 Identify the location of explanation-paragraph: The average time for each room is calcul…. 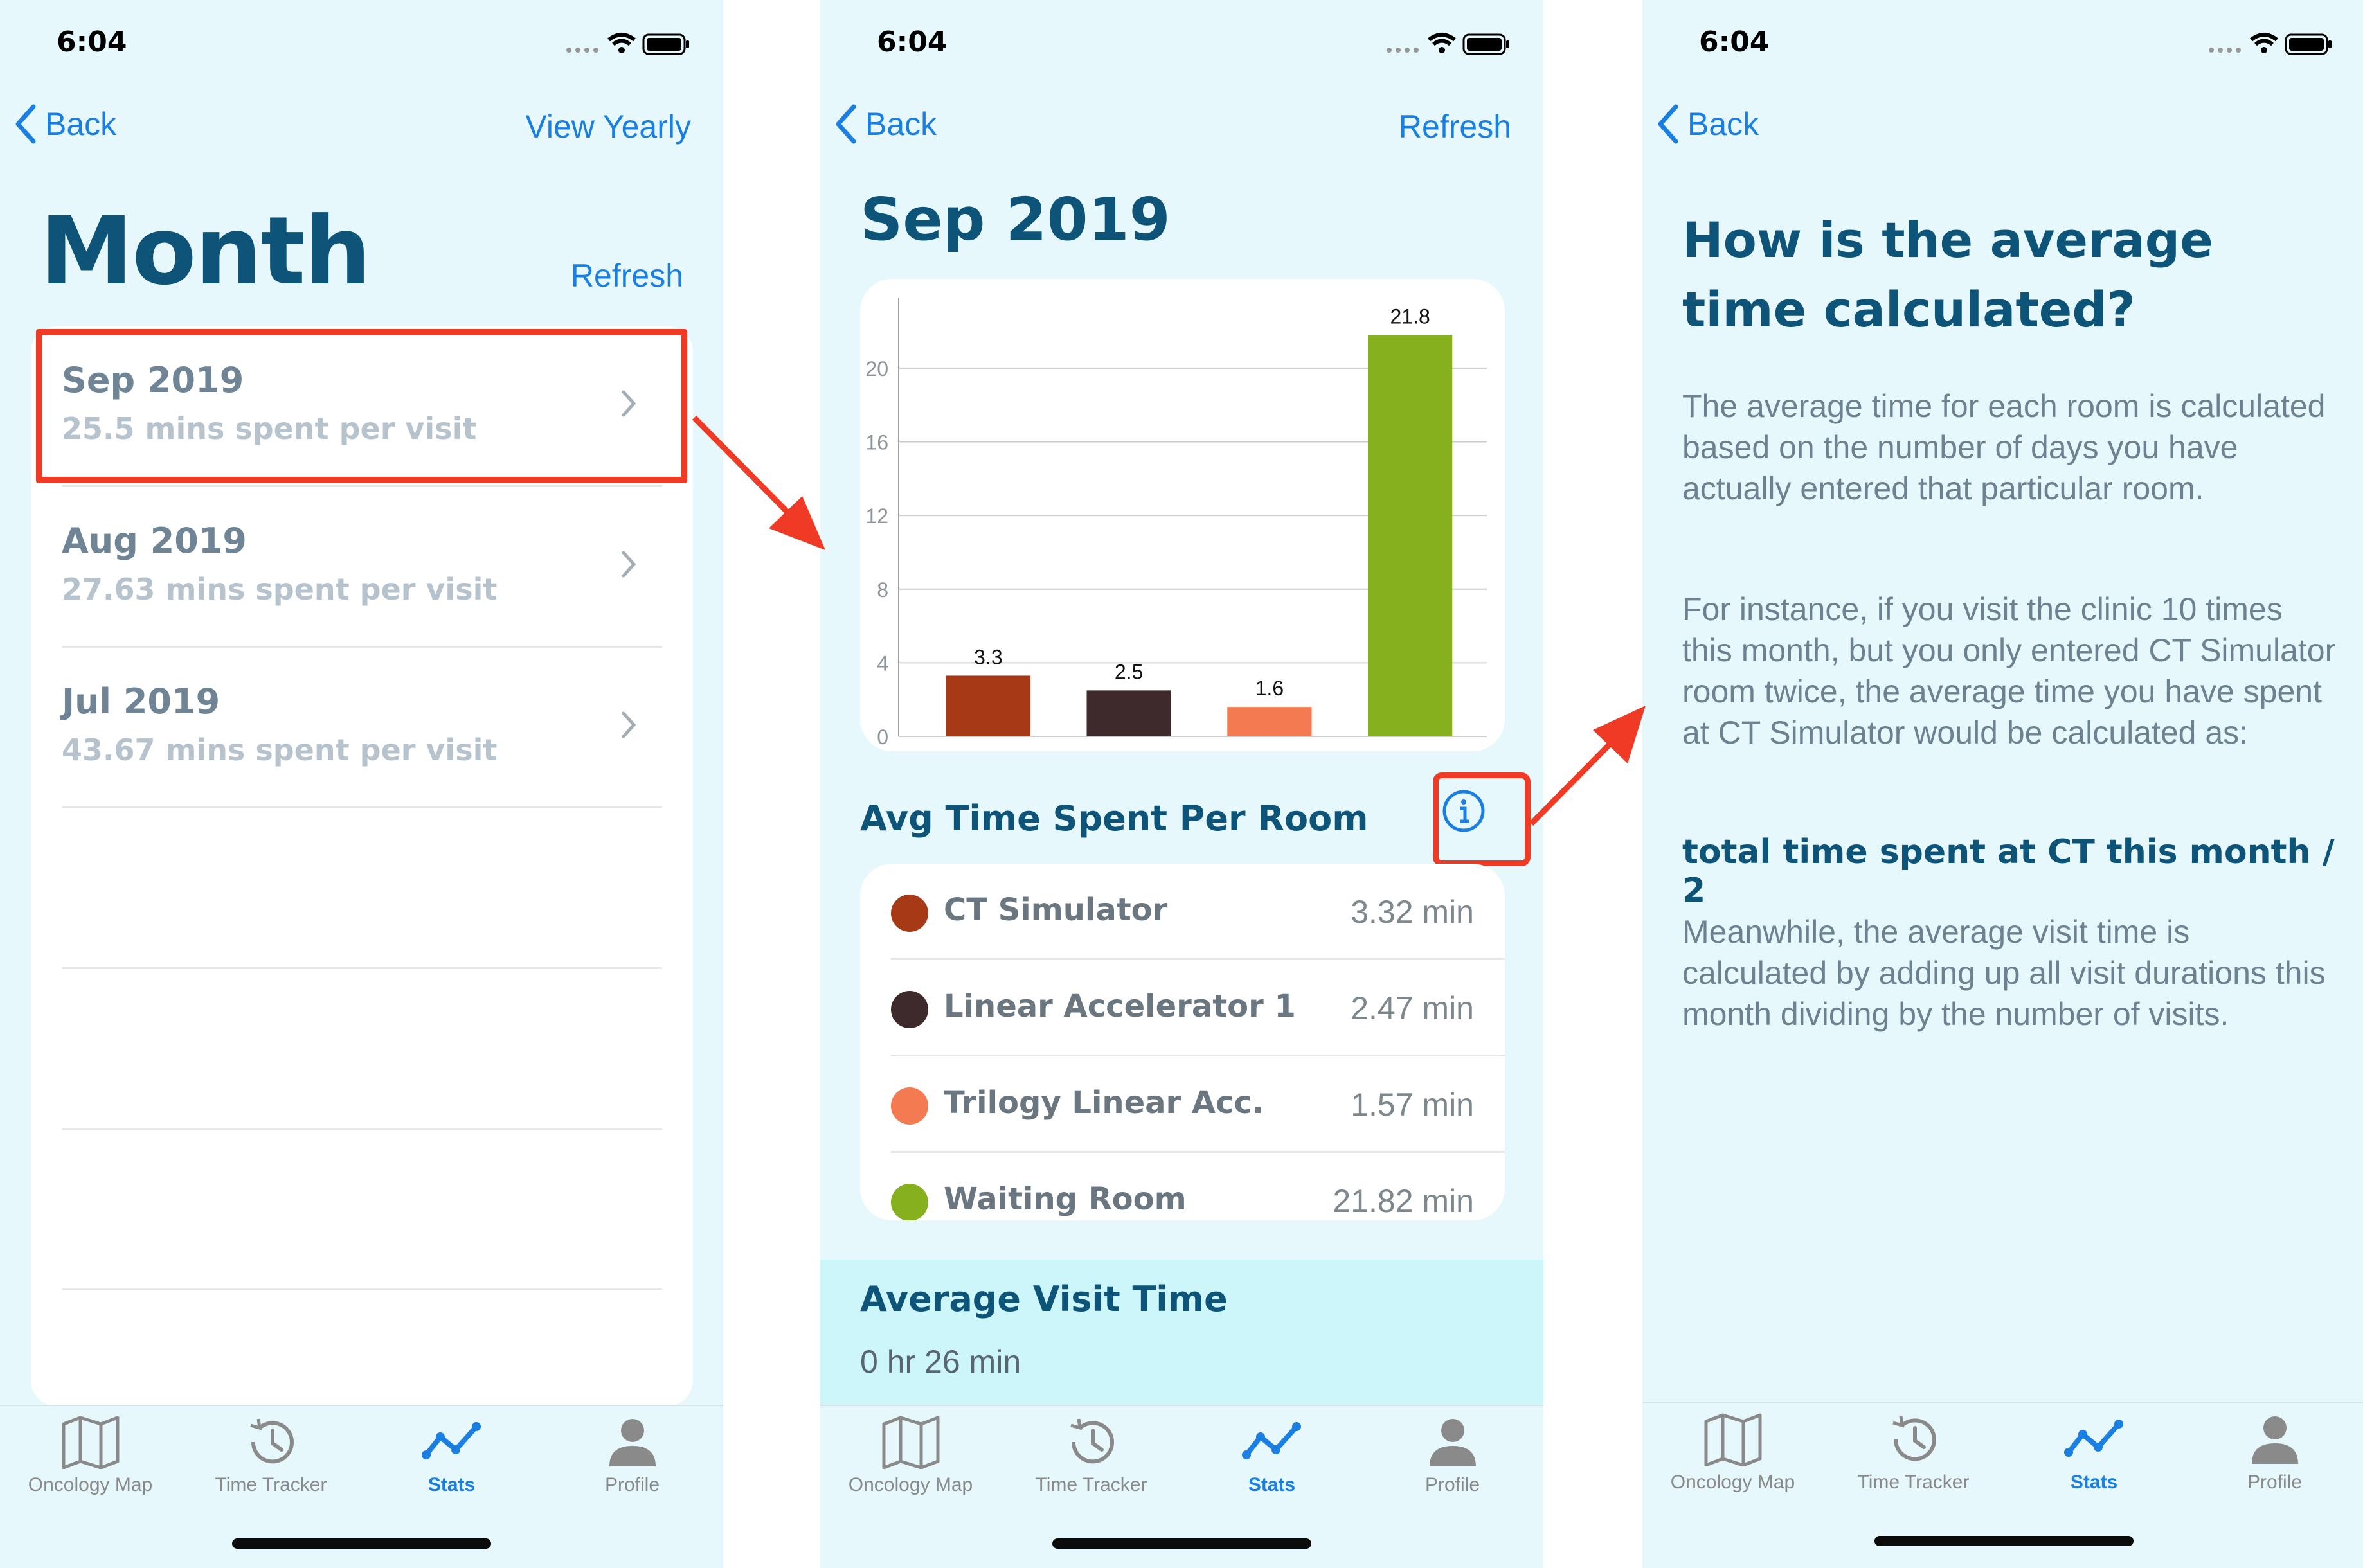
(2004, 447).